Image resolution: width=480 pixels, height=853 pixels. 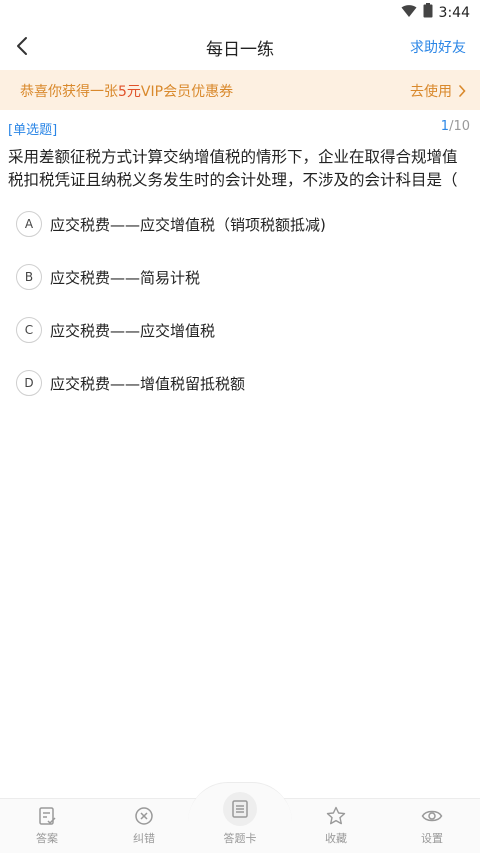 What do you see at coordinates (125, 277) in the screenshot?
I see `option-text: 应交税费——简易计税` at bounding box center [125, 277].